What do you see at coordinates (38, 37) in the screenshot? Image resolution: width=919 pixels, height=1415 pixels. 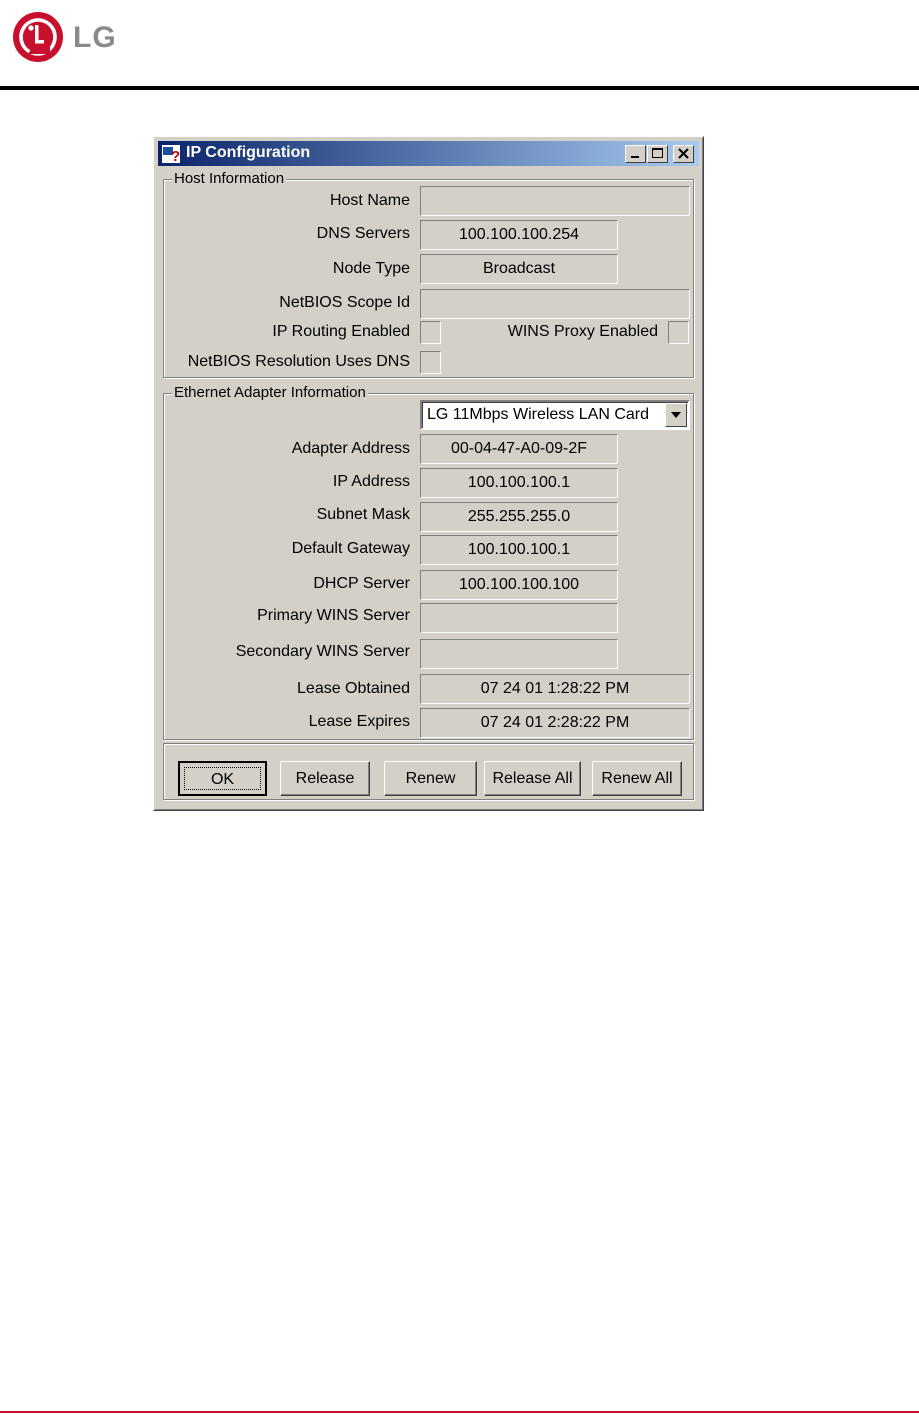 I see `lg-logo-icon` at bounding box center [38, 37].